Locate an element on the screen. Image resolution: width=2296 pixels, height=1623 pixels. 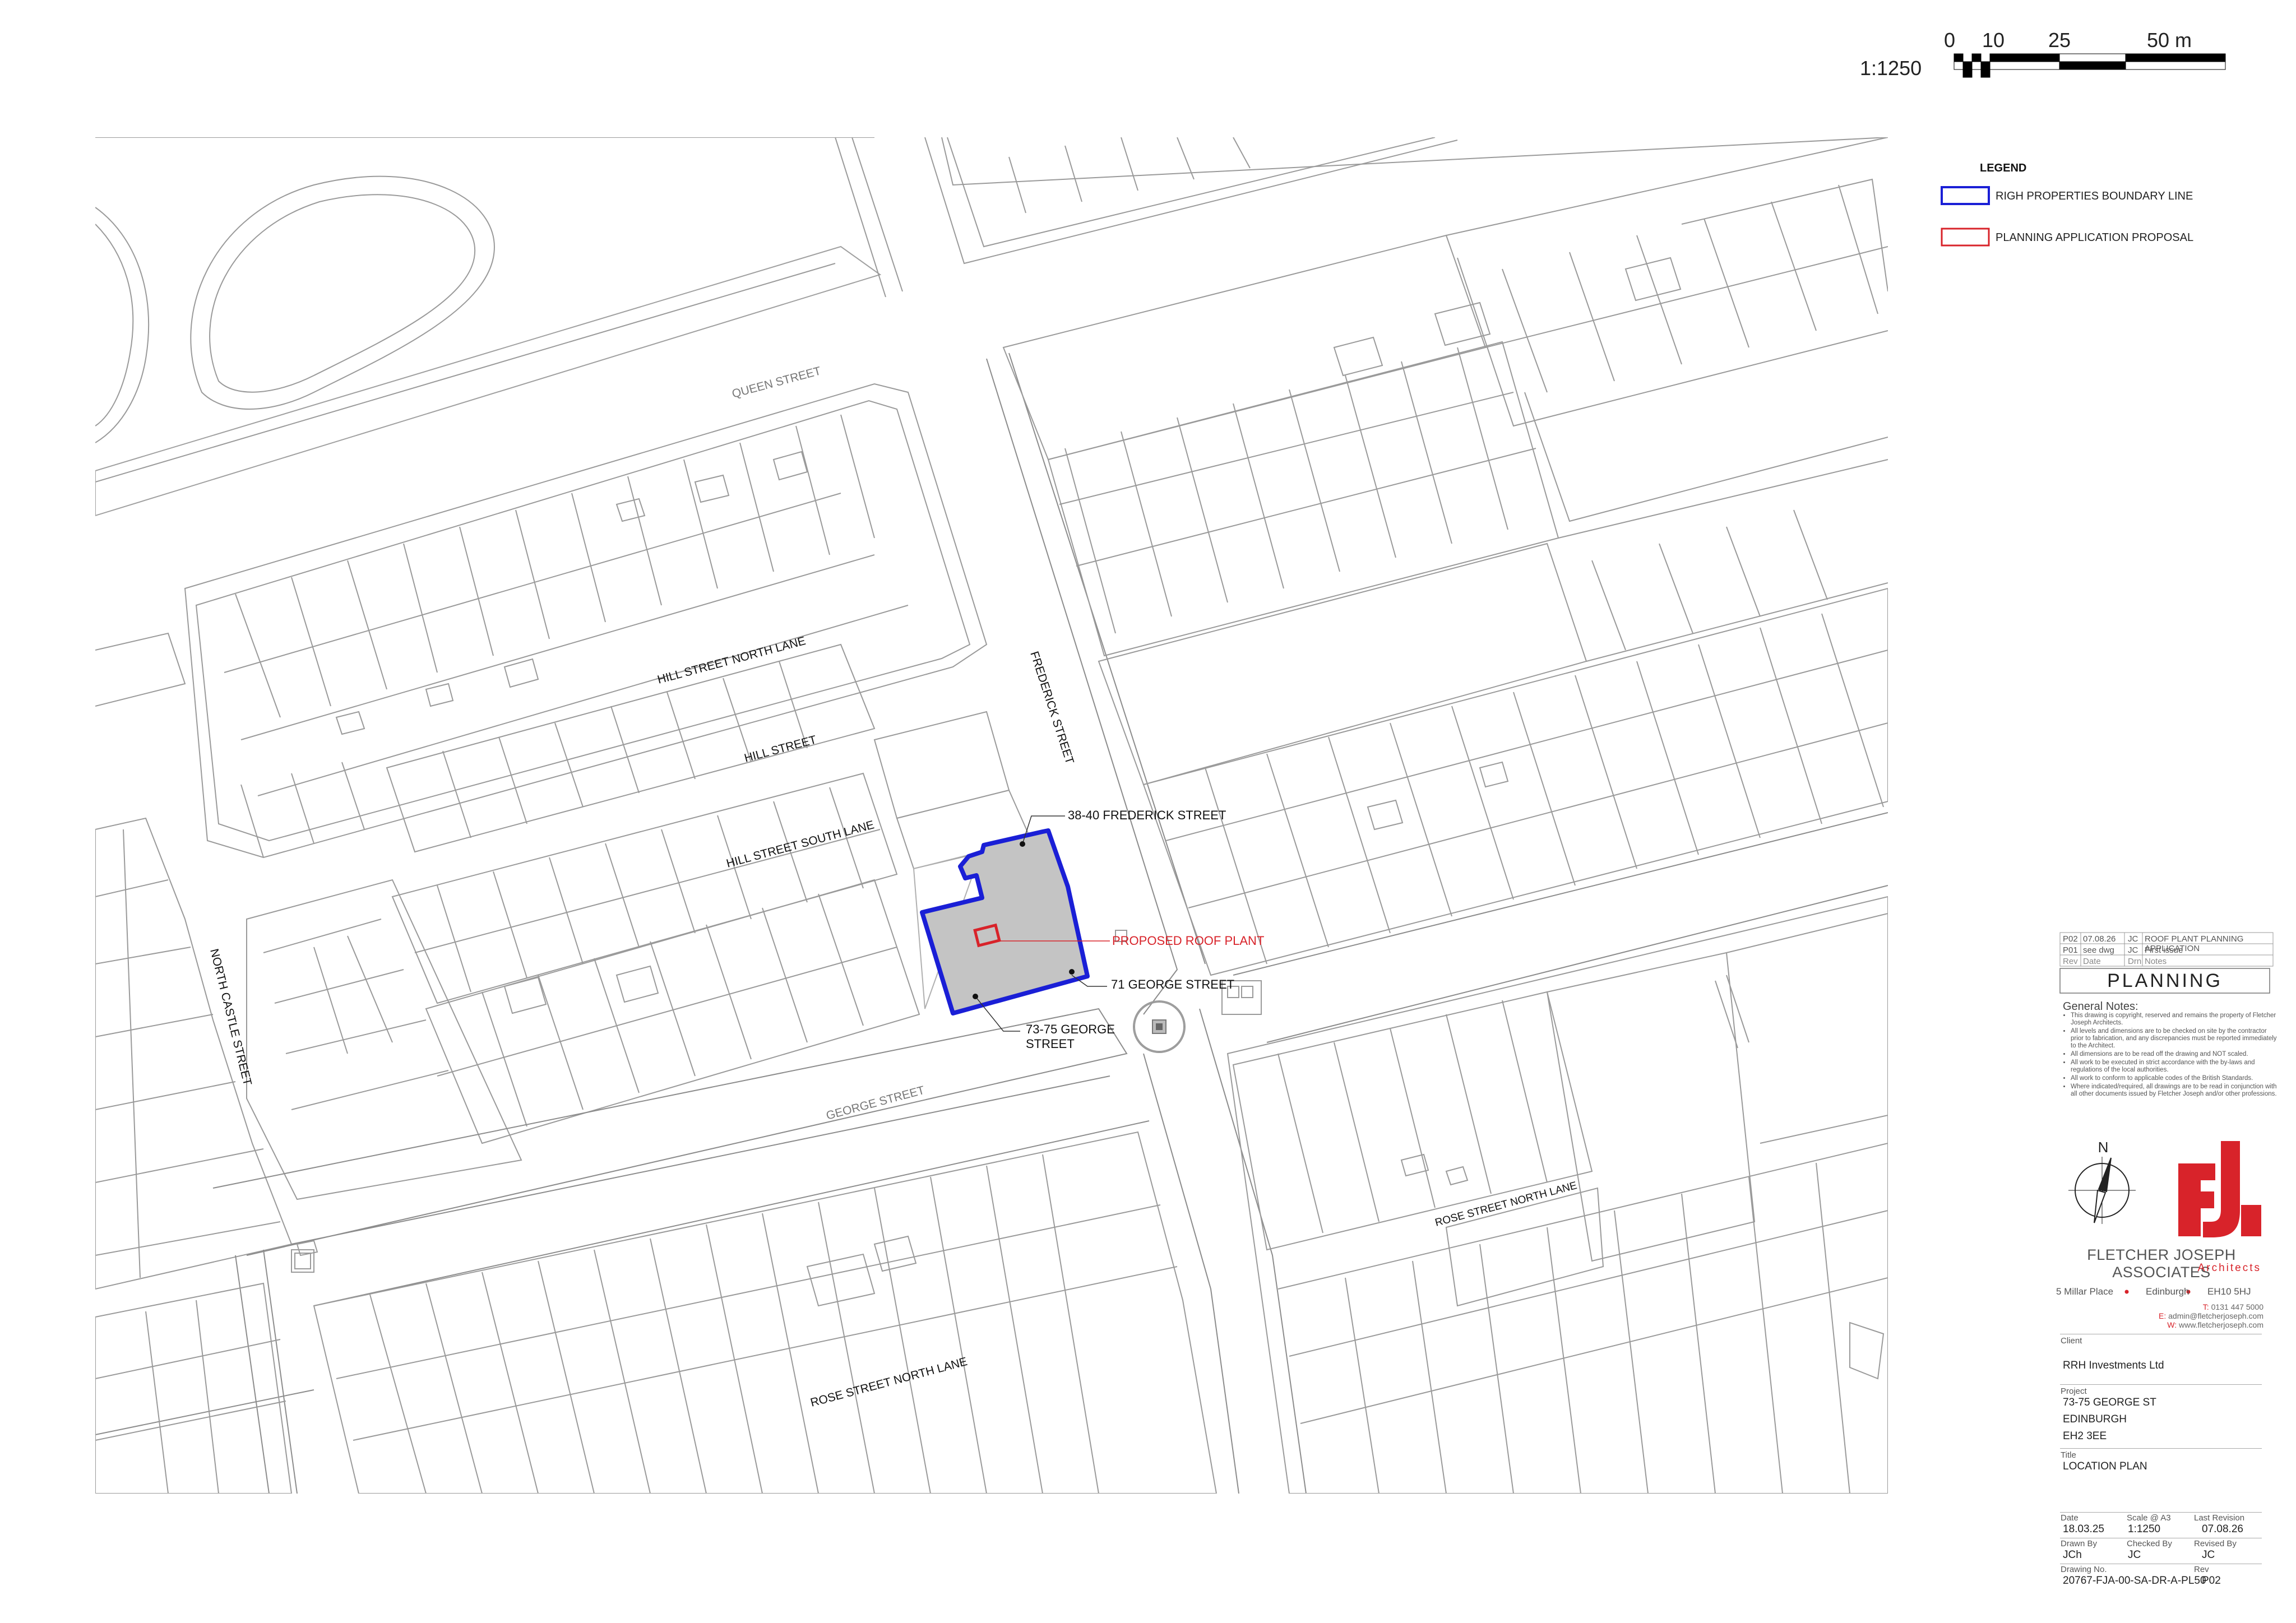
scale-tick-0: 0 is located at coordinates (1949, 40).